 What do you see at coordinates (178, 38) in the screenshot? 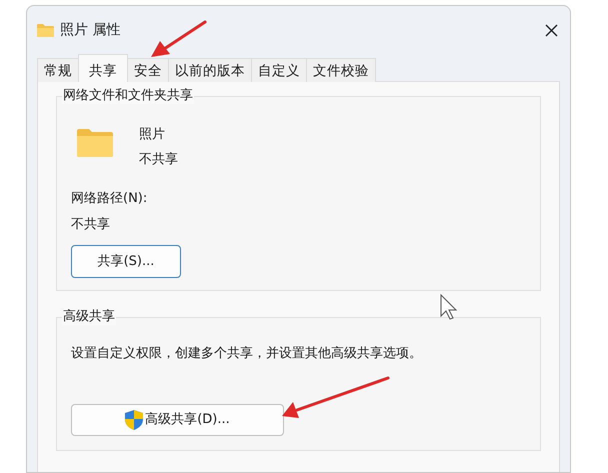
I see `annotation-arrow` at bounding box center [178, 38].